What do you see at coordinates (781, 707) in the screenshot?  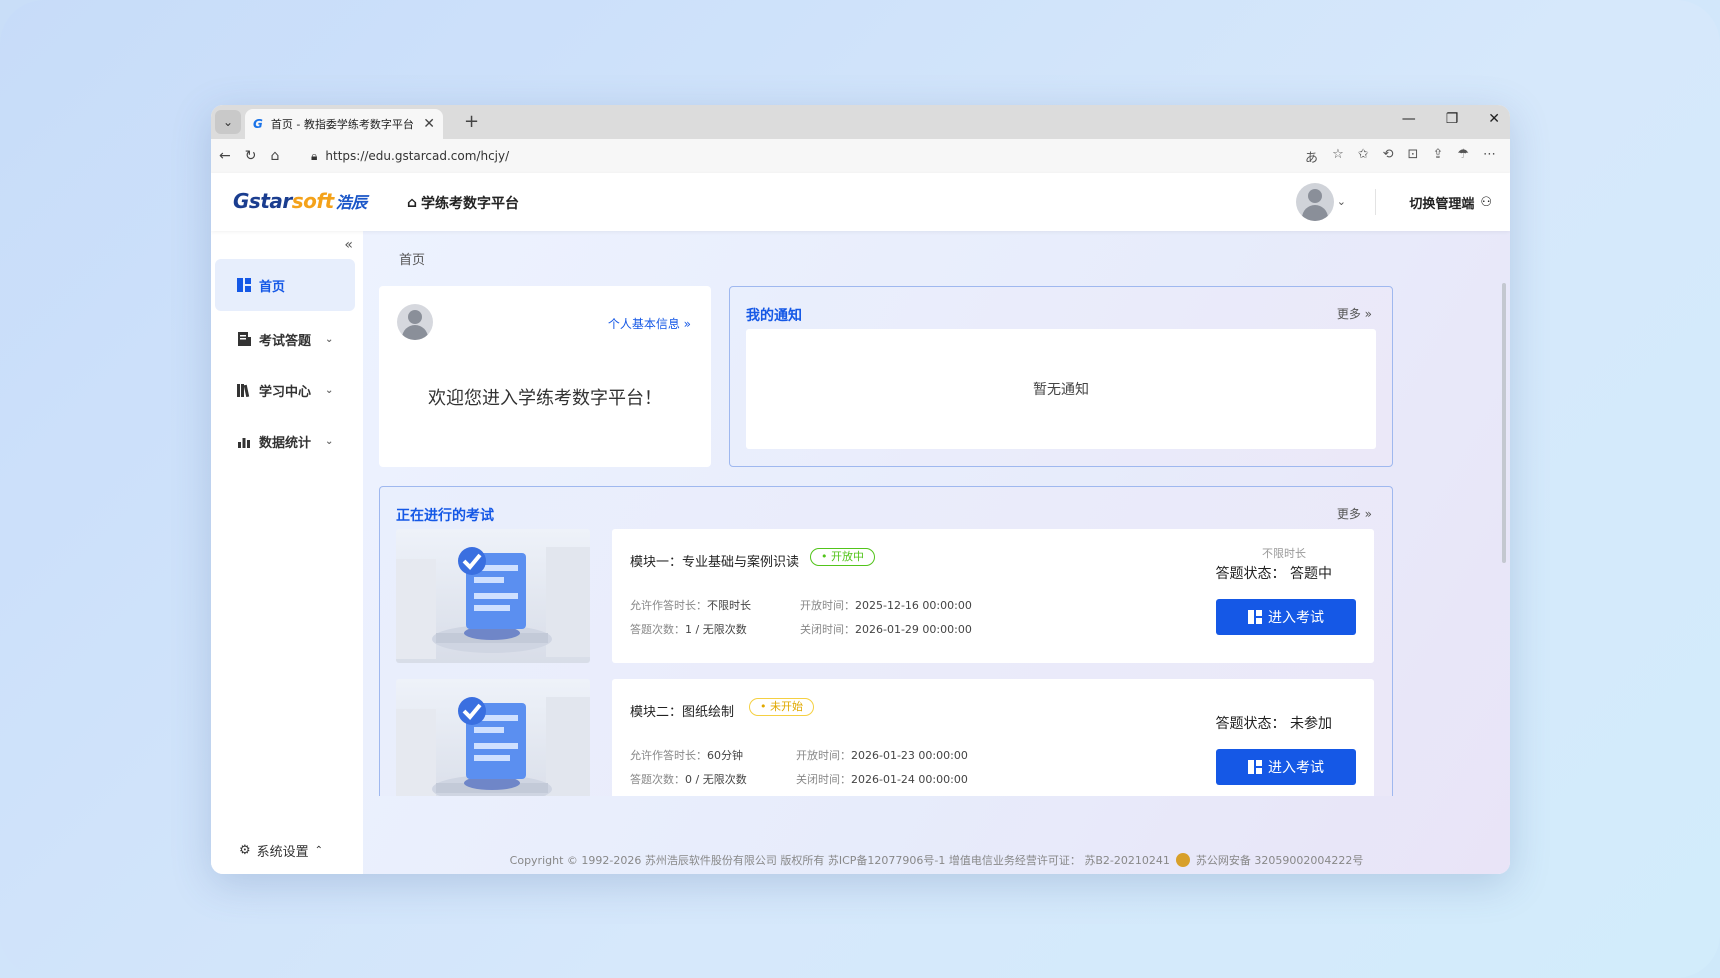 I see `status-badge: • 未开始` at bounding box center [781, 707].